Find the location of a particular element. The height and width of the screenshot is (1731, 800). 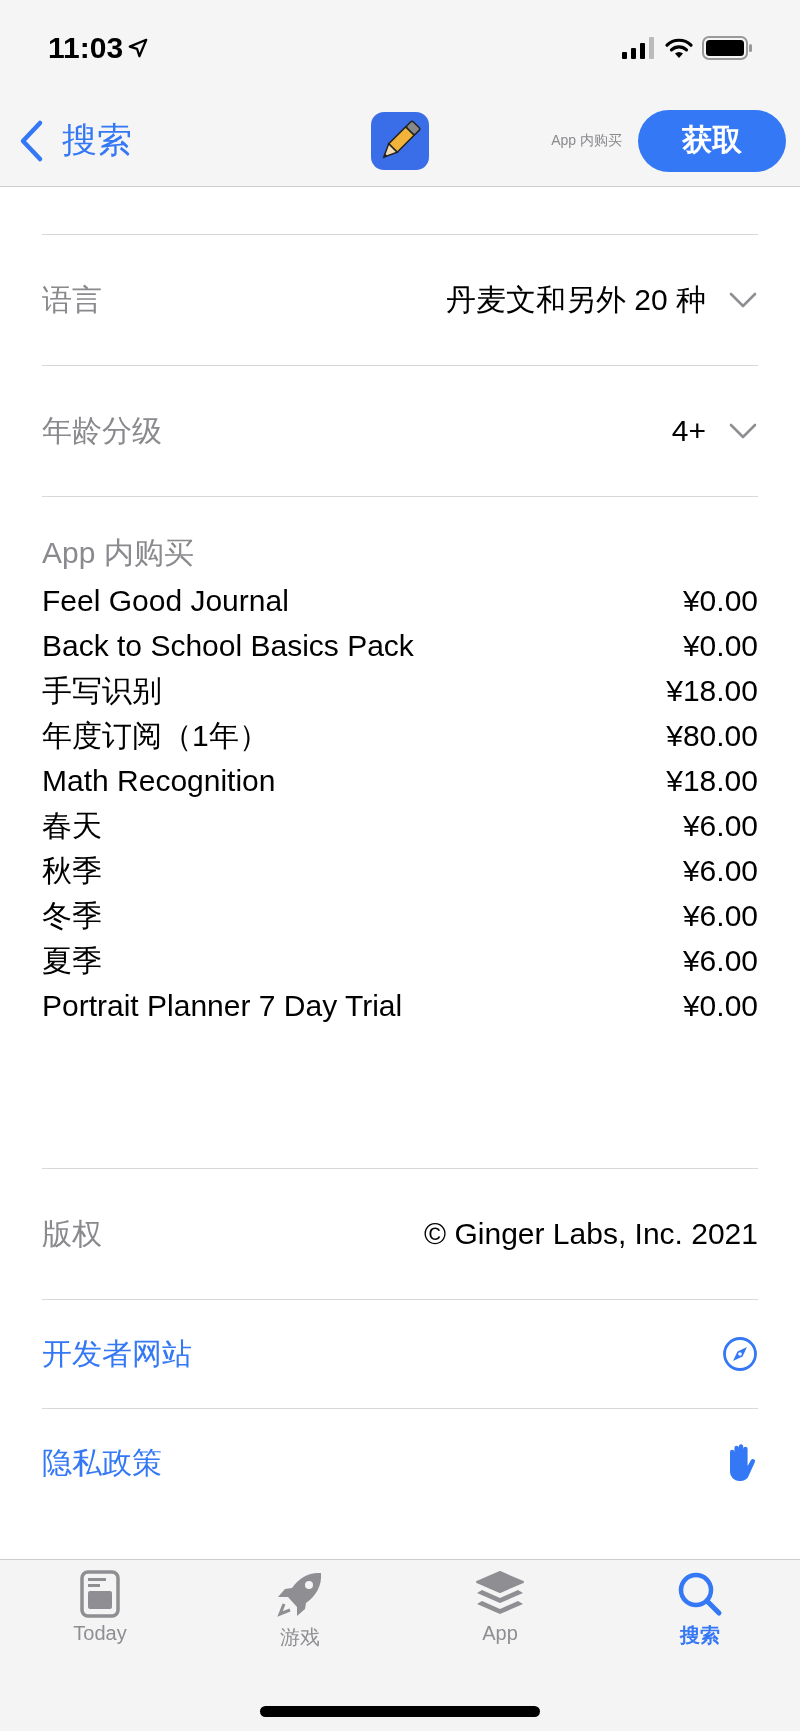

battery-icon is located at coordinates (727, 47).